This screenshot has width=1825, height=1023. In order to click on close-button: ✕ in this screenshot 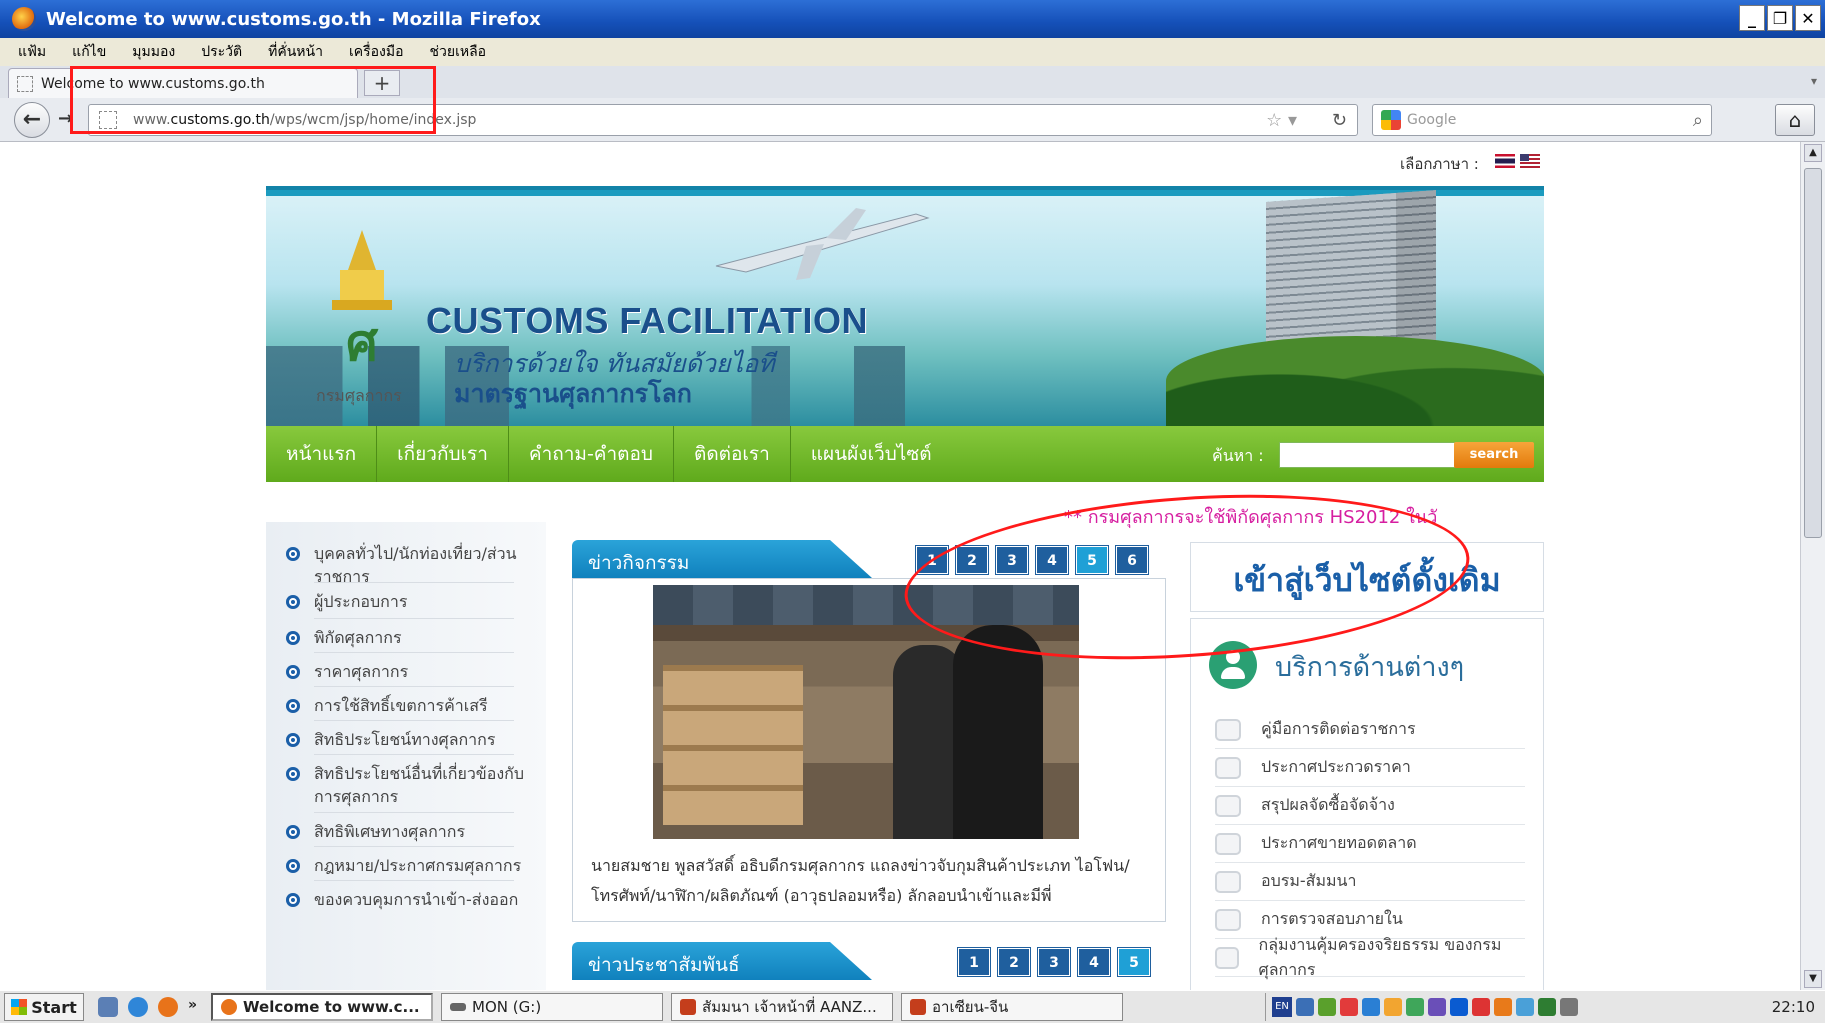, I will do `click(1808, 18)`.